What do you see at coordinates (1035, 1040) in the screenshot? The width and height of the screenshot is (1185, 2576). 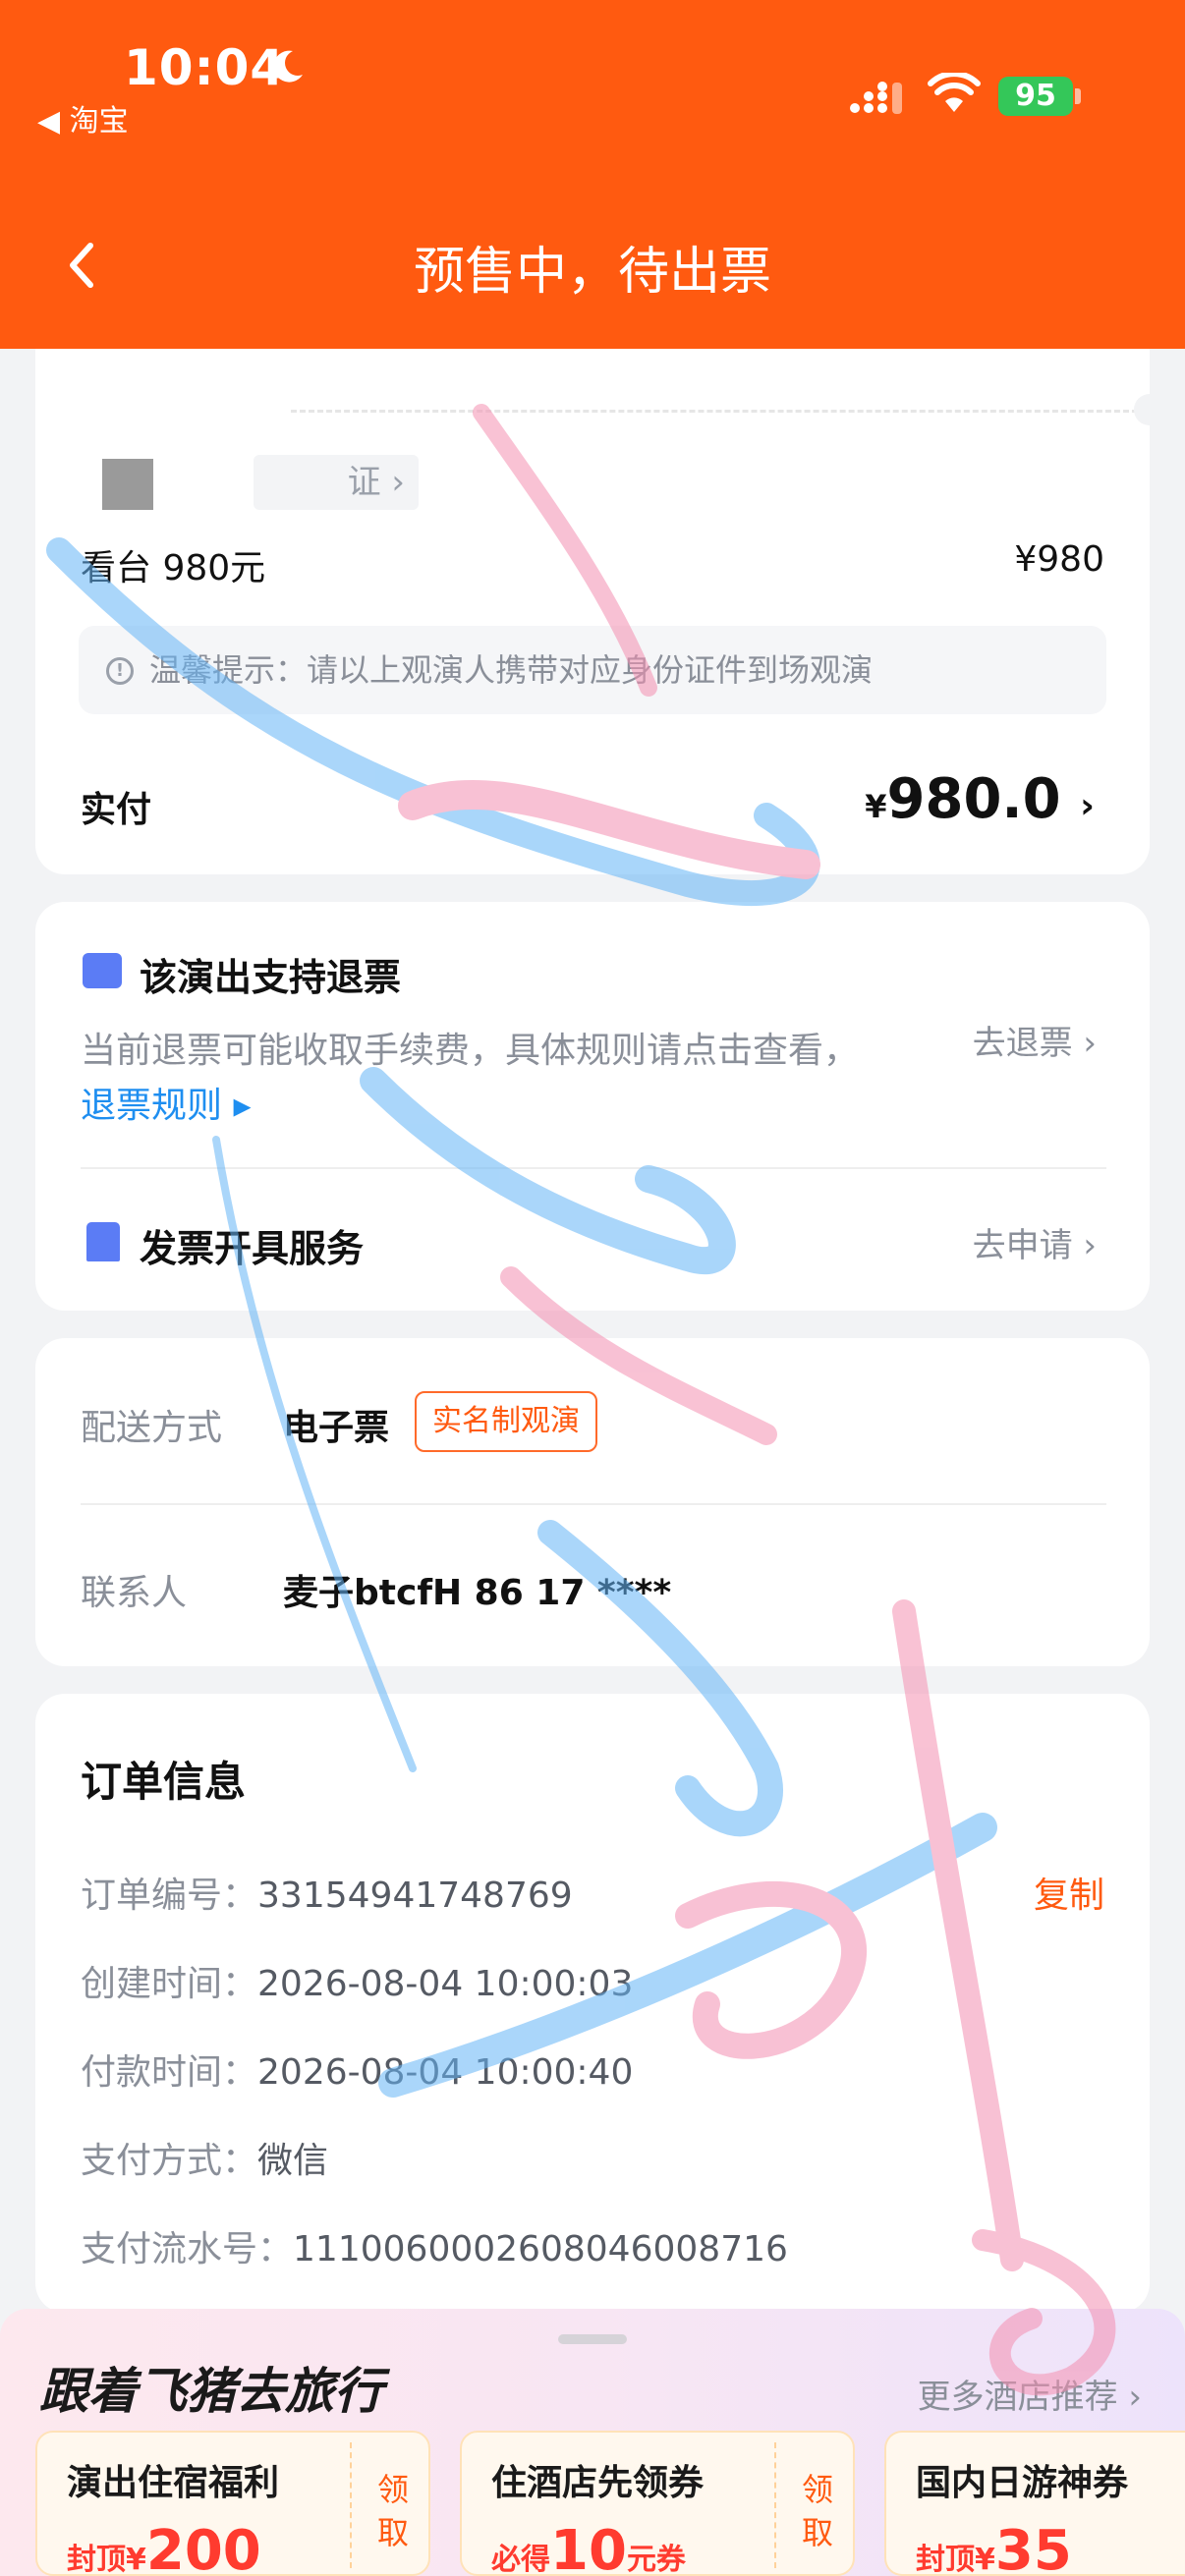 I see `go-refund-button: 去退票 ›` at bounding box center [1035, 1040].